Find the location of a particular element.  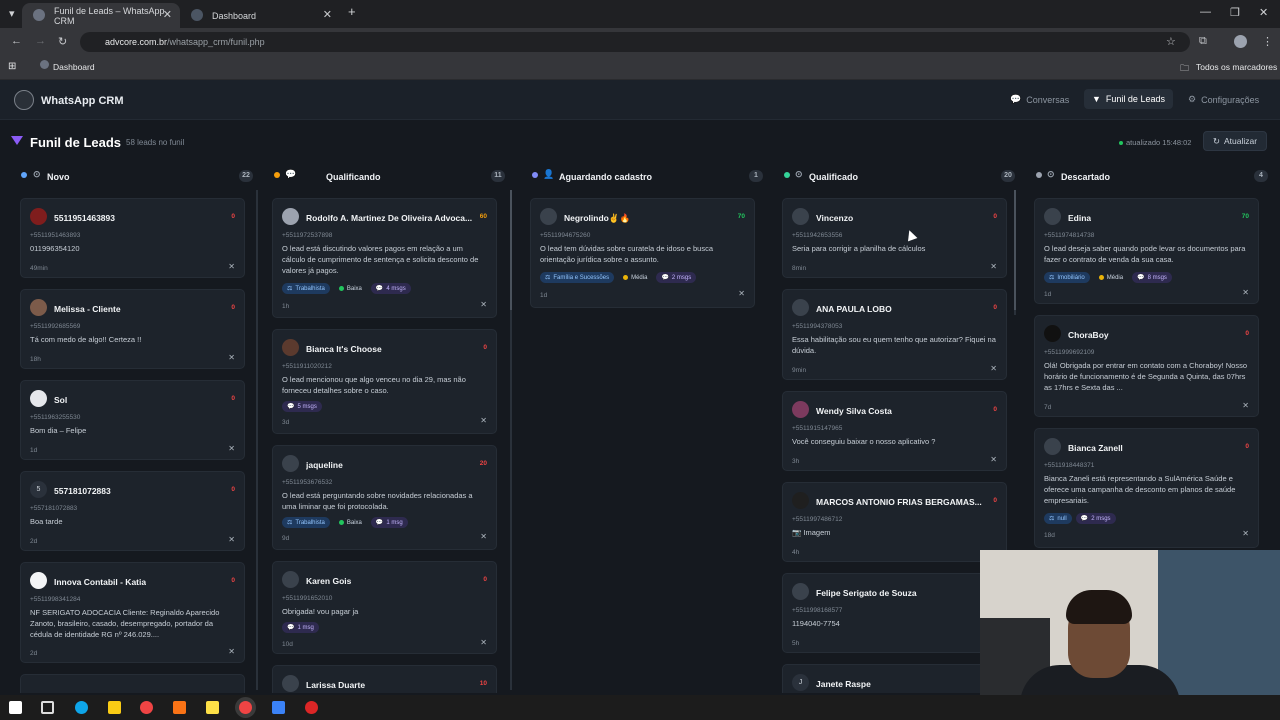

tab-dashboard: Dashboard ✕ is located at coordinates (260, 15).